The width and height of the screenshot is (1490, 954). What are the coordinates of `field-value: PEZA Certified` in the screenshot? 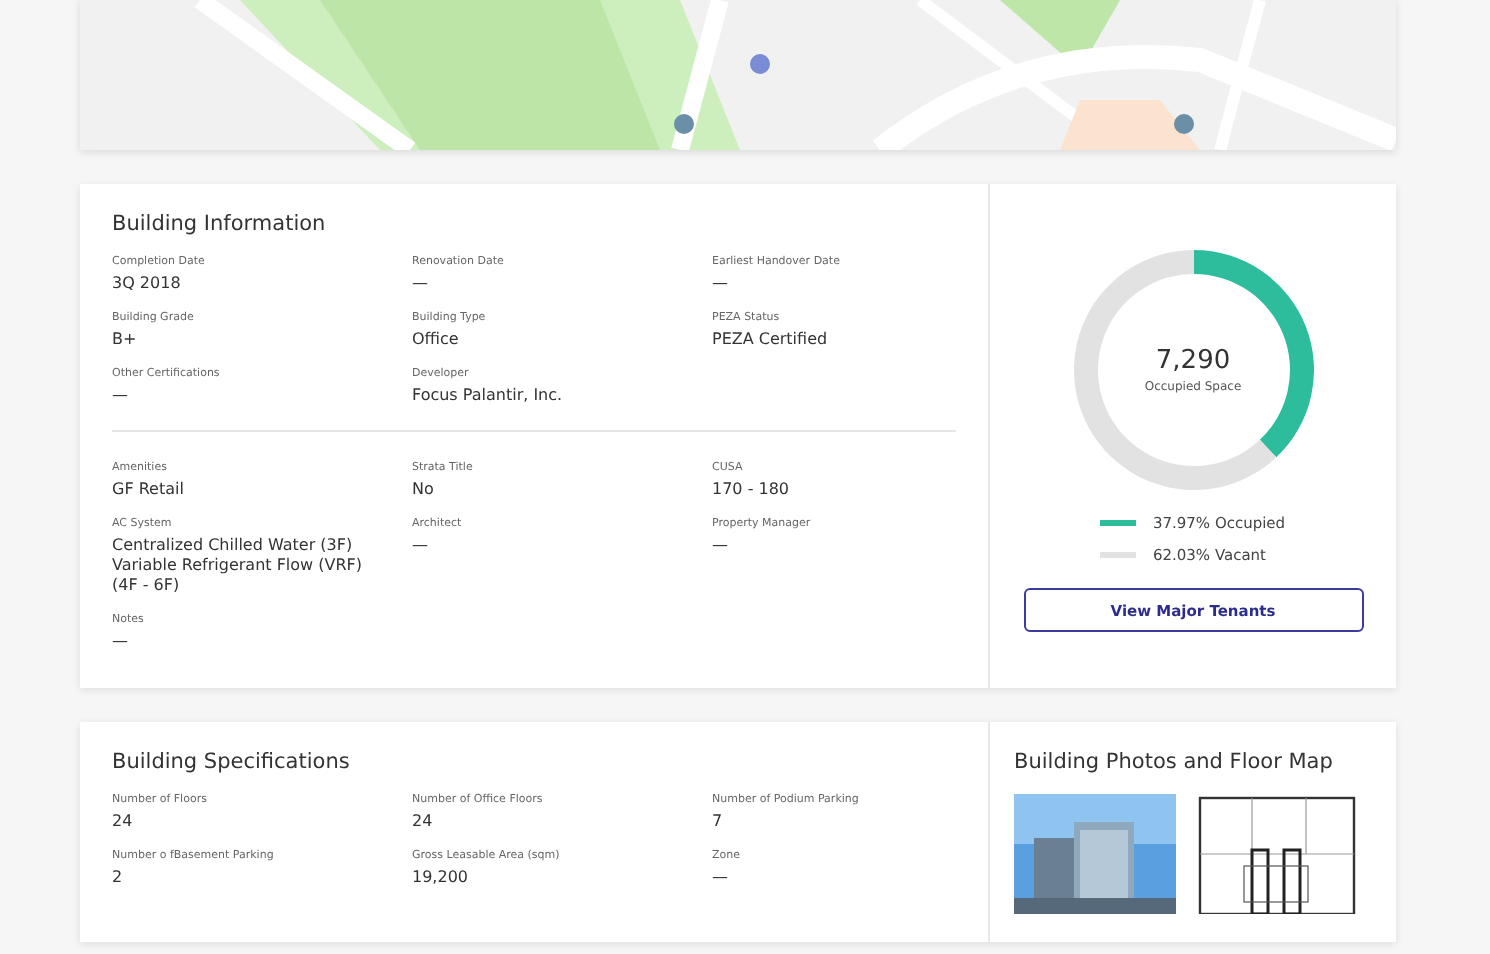 It's located at (771, 340).